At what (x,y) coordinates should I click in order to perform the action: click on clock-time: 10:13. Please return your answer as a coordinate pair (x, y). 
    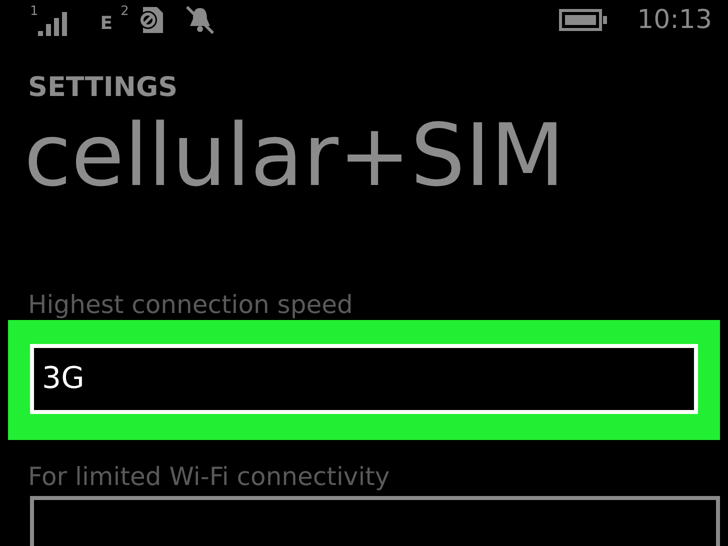
    Looking at the image, I should click on (674, 20).